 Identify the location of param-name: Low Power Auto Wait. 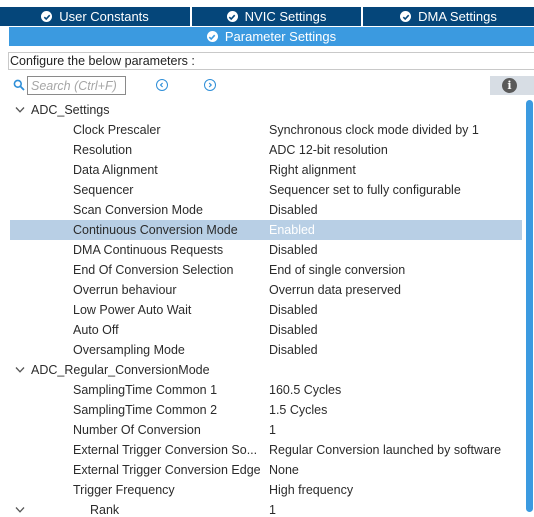
(132, 310).